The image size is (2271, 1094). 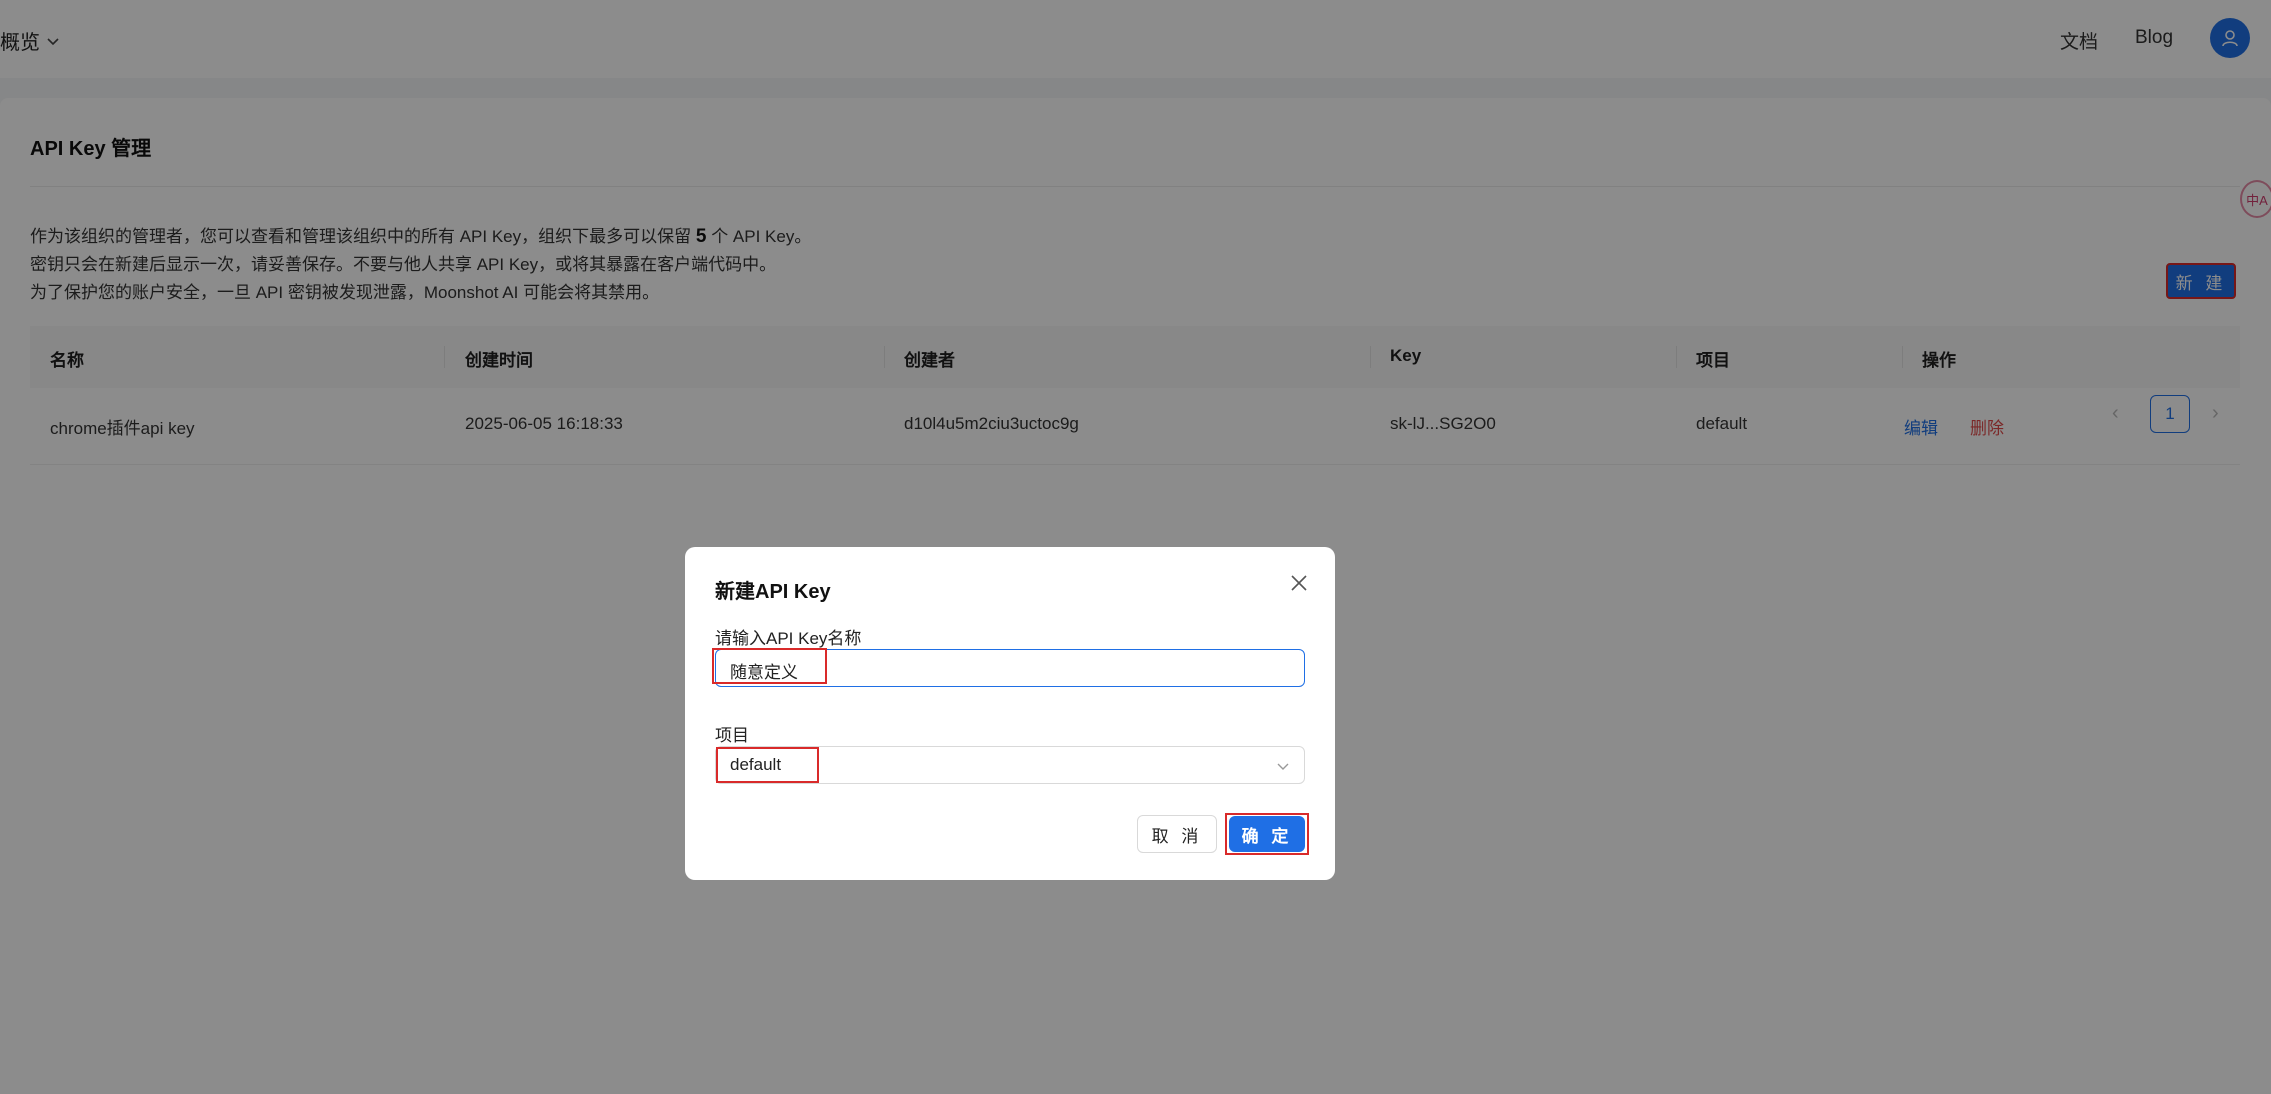 What do you see at coordinates (1283, 766) in the screenshot?
I see `chevron-down-icon` at bounding box center [1283, 766].